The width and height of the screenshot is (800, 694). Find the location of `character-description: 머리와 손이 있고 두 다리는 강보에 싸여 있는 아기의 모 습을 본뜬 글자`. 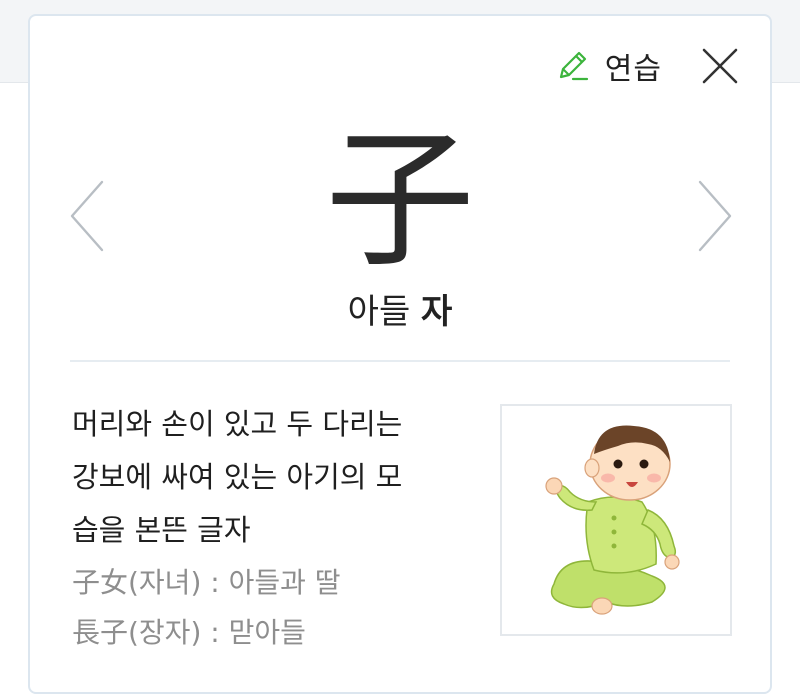

character-description: 머리와 손이 있고 두 다리는 강보에 싸여 있는 아기의 모 습을 본뜬 글자 is located at coordinates (272, 477).